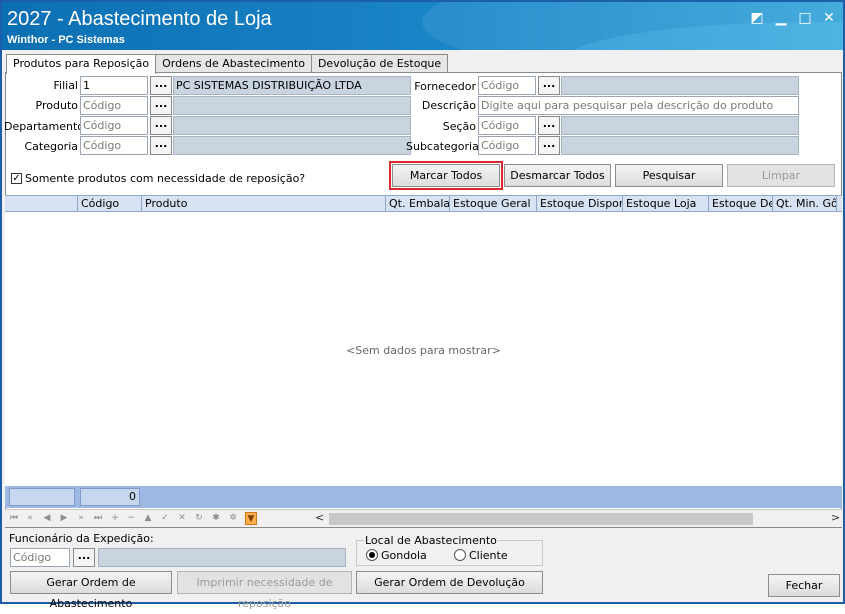 This screenshot has width=845, height=614. I want to click on filter-icon: ▼, so click(251, 518).